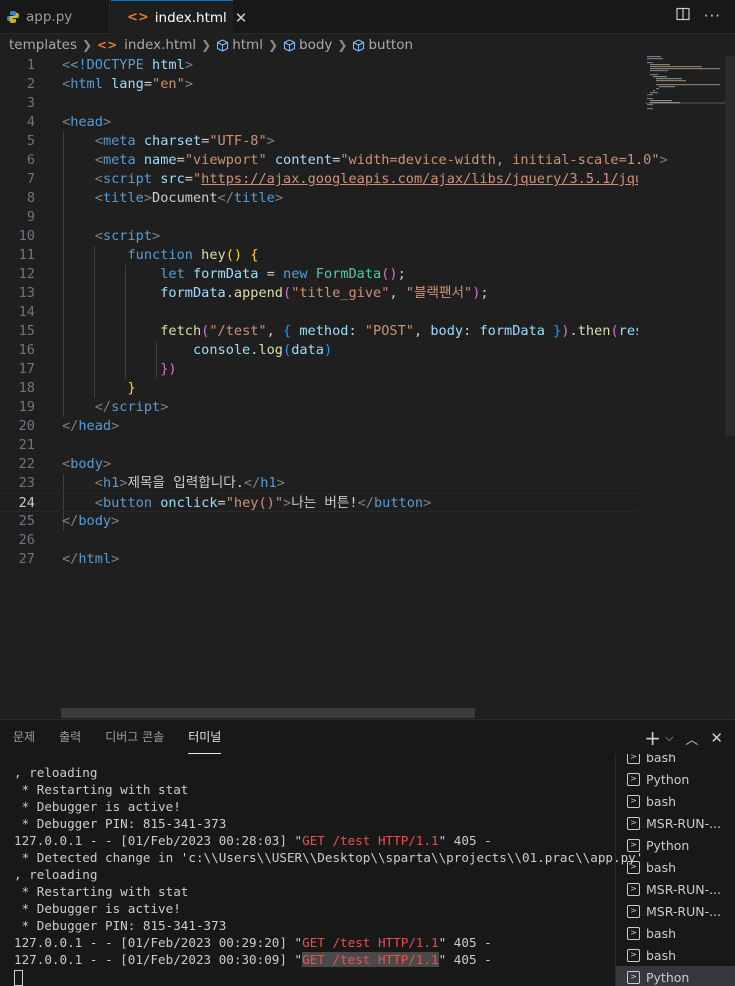 The height and width of the screenshot is (986, 735). I want to click on terminal-instance-selected: > Python, so click(675, 976).